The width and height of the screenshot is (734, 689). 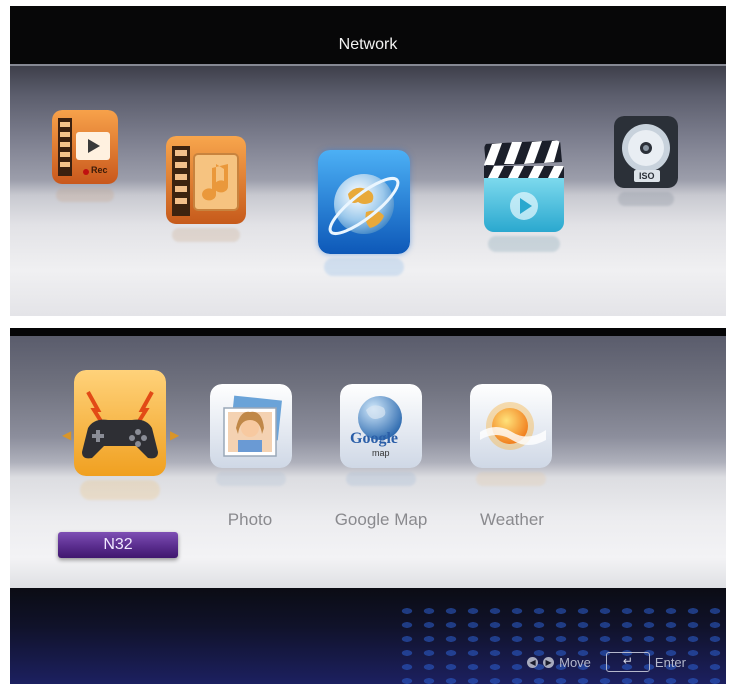 I want to click on weather-icon, so click(x=511, y=426).